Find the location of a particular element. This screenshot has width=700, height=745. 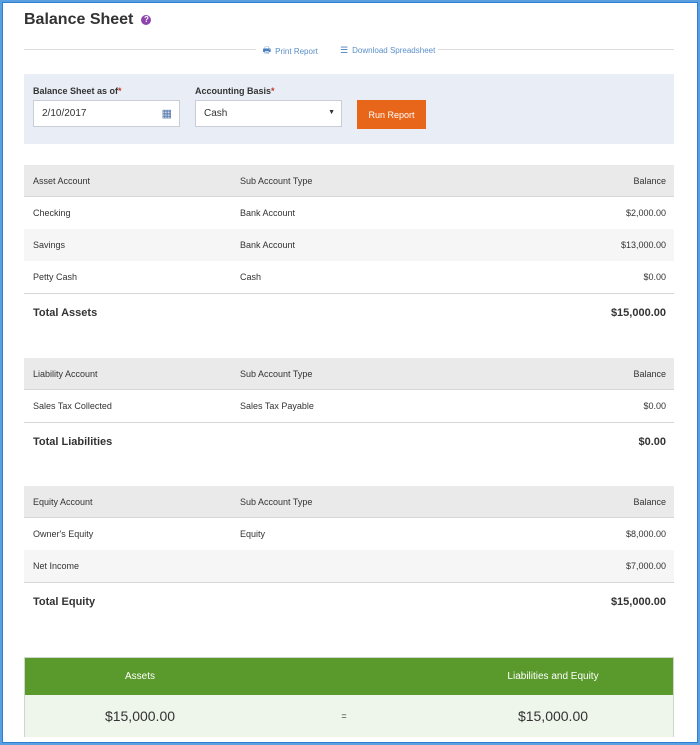

basis-label-text: Accounting Basis is located at coordinates (233, 91).